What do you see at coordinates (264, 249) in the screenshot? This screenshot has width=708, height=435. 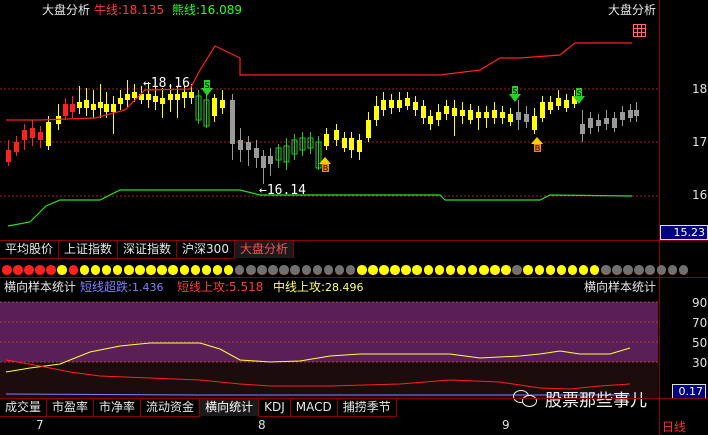 I see `tab-market-analysis: 大盘分析` at bounding box center [264, 249].